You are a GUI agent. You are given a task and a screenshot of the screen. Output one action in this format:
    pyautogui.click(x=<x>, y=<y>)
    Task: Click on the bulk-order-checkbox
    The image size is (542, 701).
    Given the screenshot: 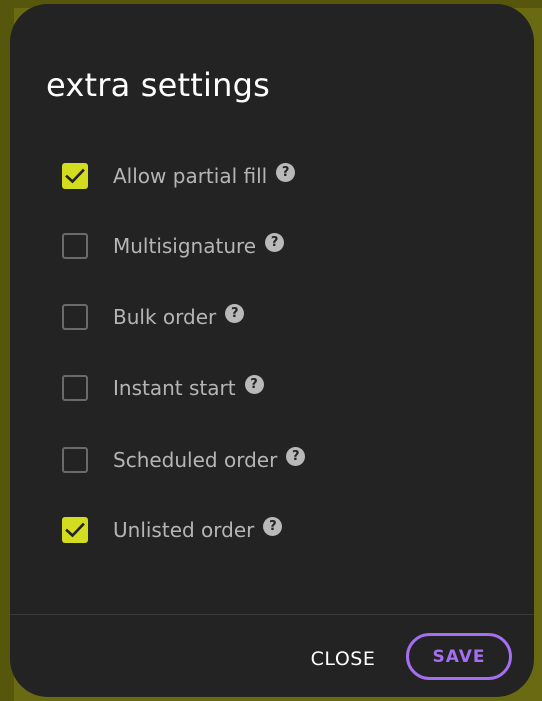 What is the action you would take?
    pyautogui.click(x=75, y=317)
    